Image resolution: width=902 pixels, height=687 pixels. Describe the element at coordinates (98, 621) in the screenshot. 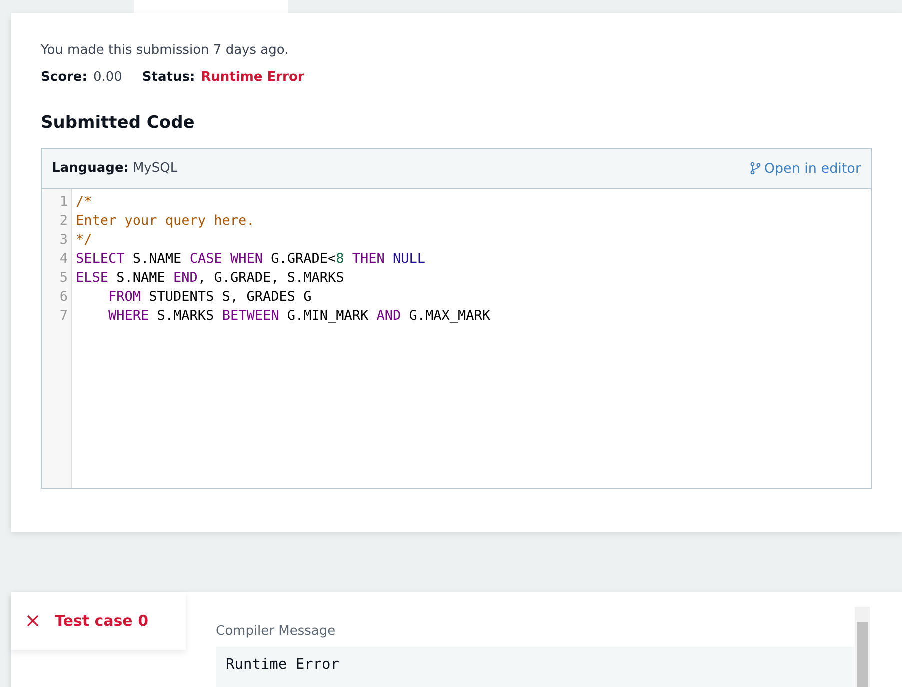

I see `test-case-tab: Test case 0` at that location.